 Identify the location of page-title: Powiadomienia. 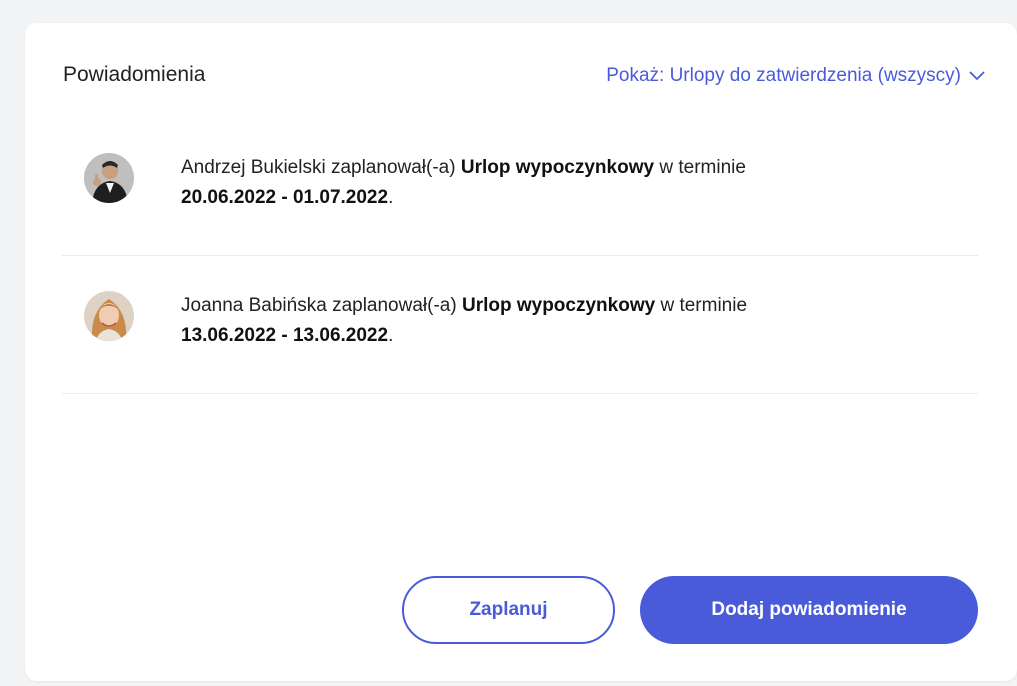
(134, 74).